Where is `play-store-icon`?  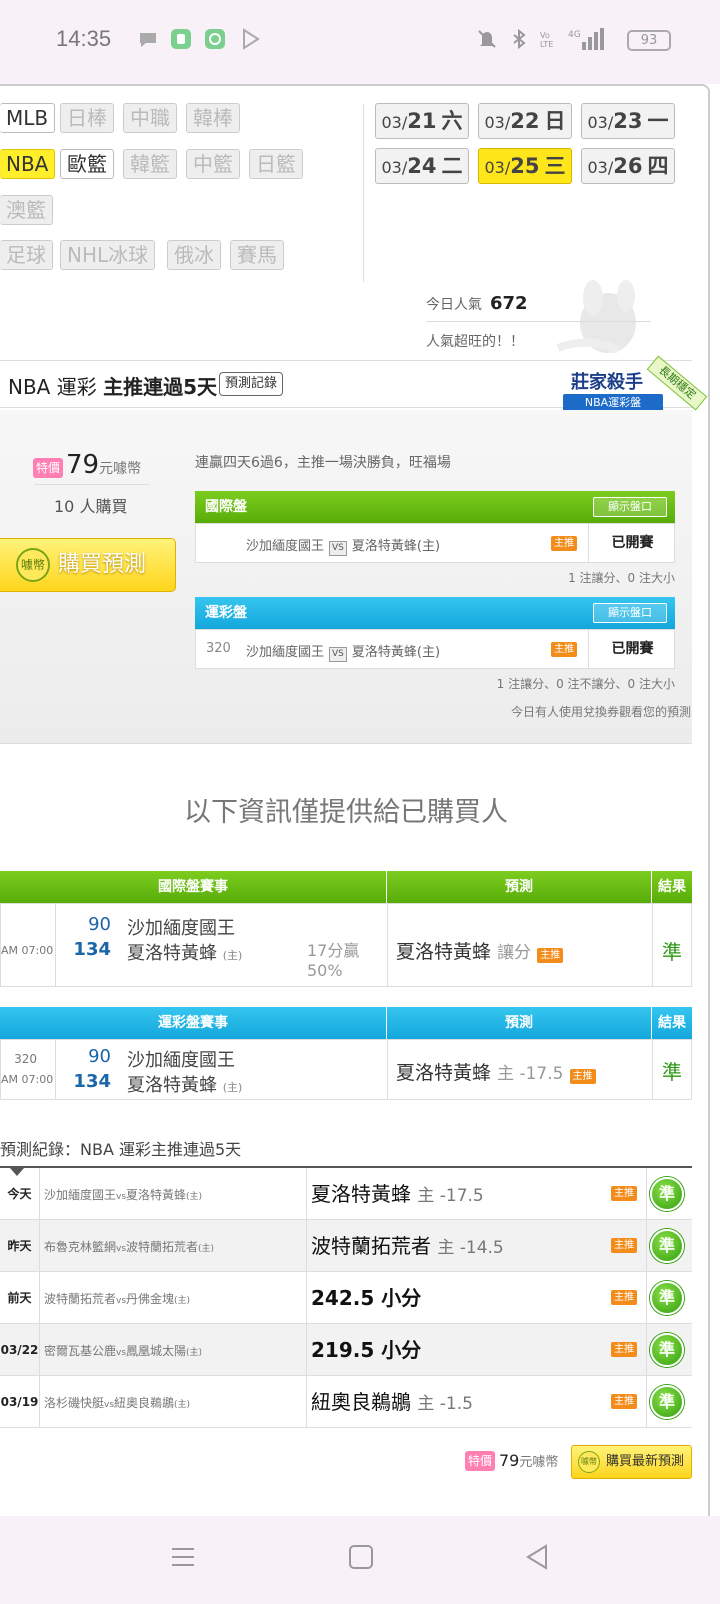
play-store-icon is located at coordinates (251, 39).